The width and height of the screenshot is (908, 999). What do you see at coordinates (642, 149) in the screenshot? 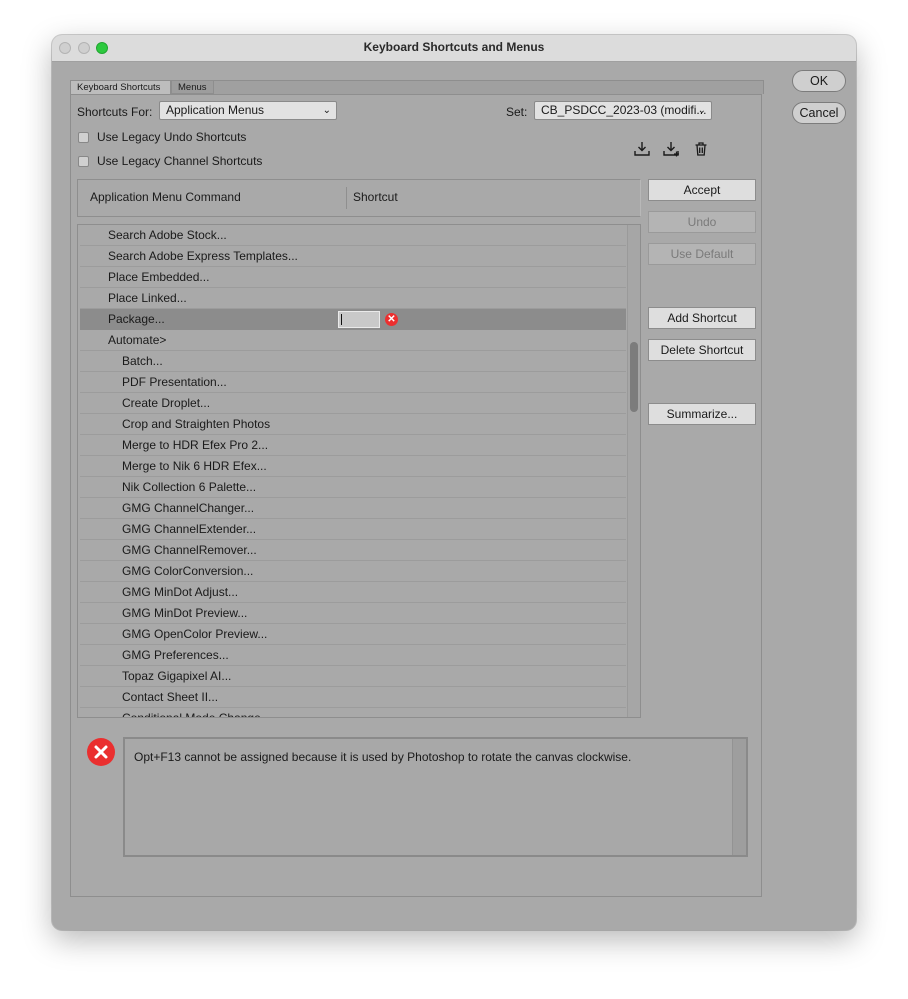
I see `save-set-icon` at bounding box center [642, 149].